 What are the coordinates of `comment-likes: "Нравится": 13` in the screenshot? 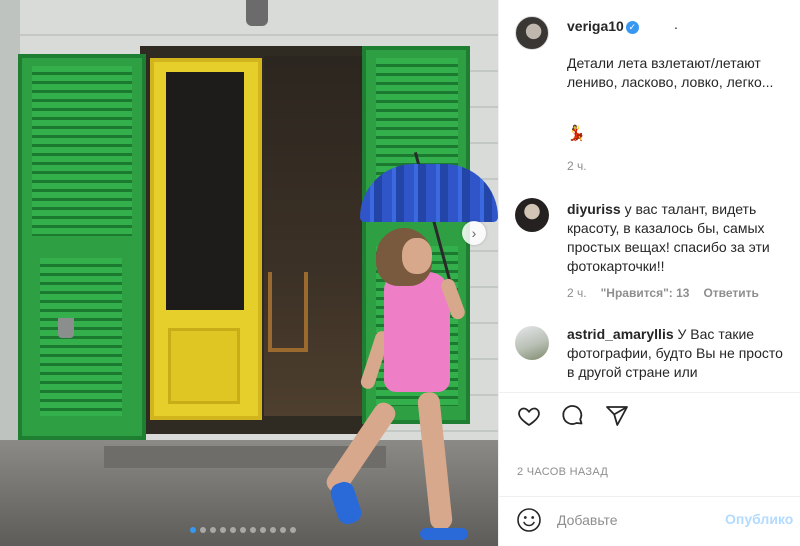 It's located at (645, 293).